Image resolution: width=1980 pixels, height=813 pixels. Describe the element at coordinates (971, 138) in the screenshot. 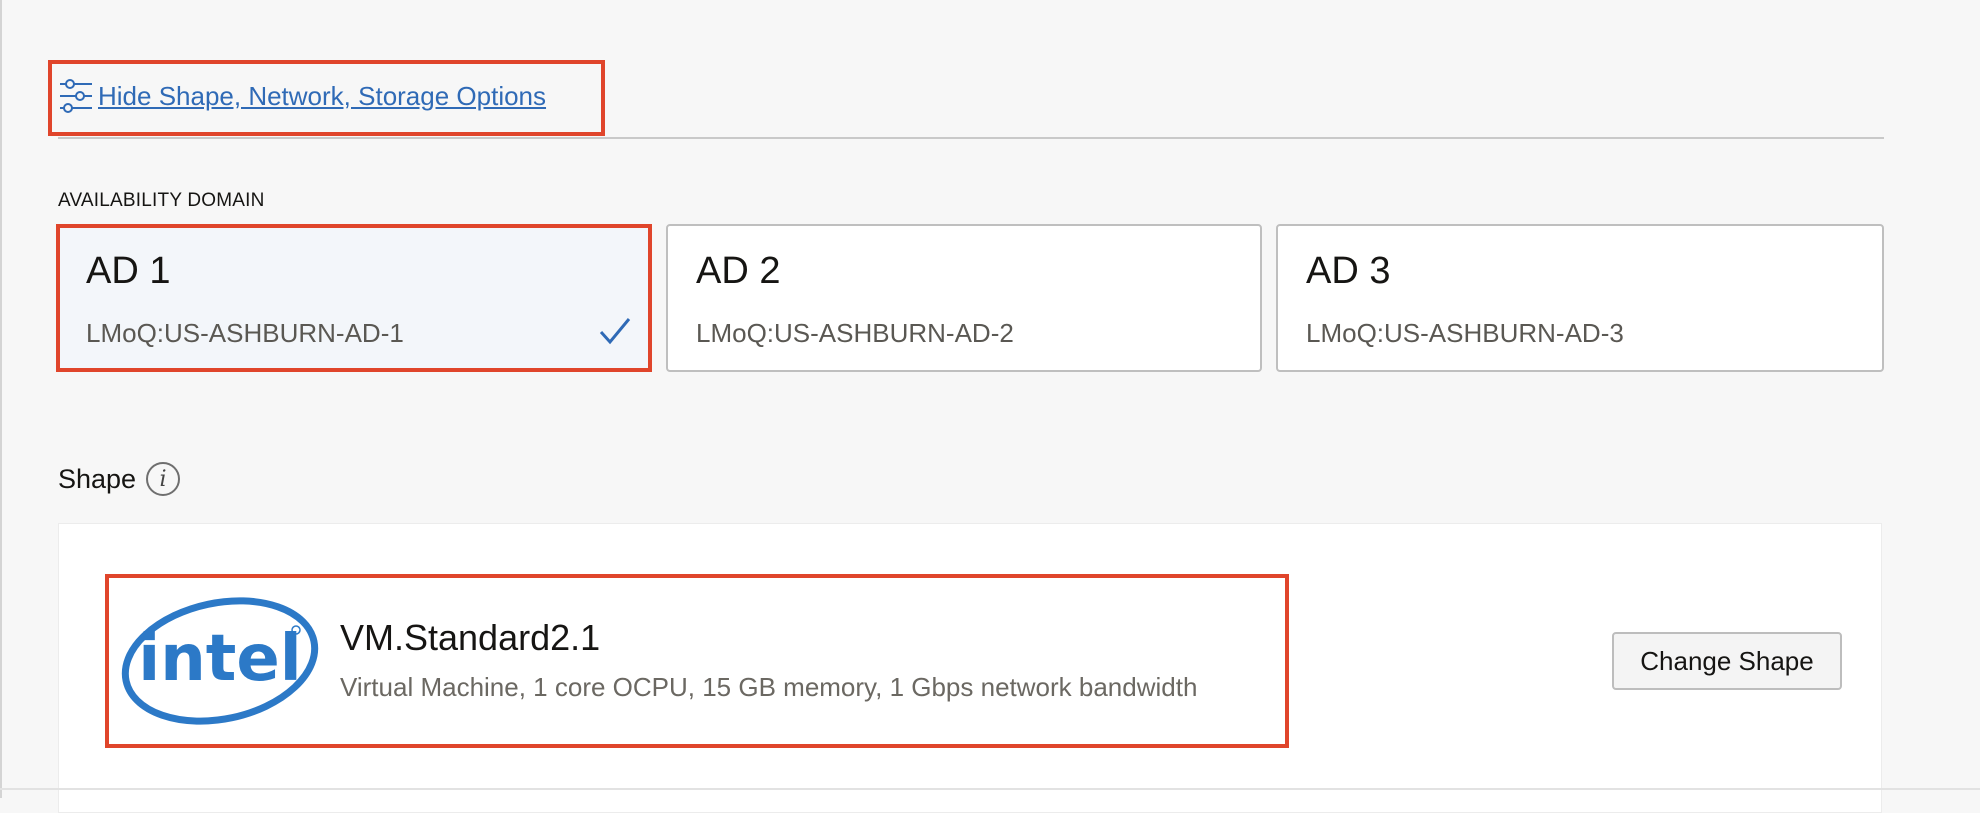

I see `section-divider` at that location.